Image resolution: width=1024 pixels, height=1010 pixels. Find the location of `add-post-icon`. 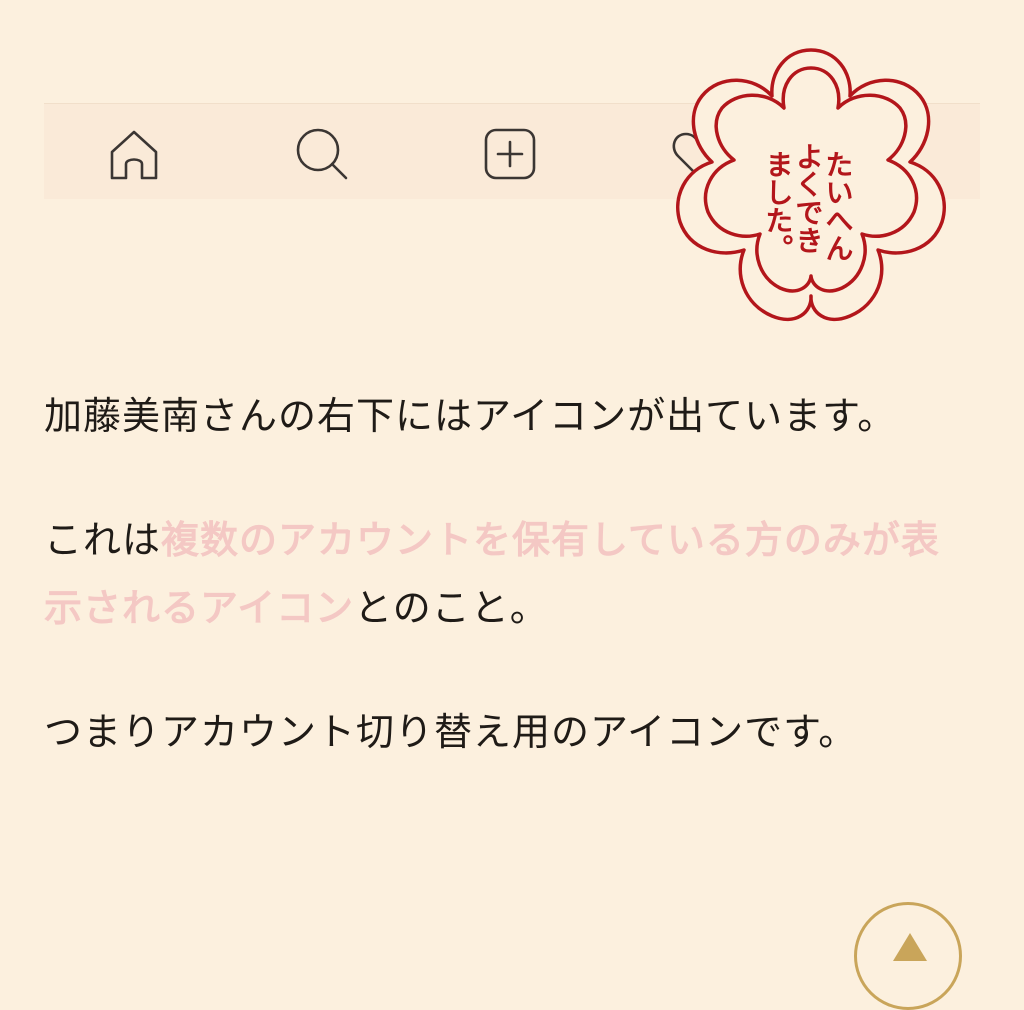

add-post-icon is located at coordinates (510, 154).